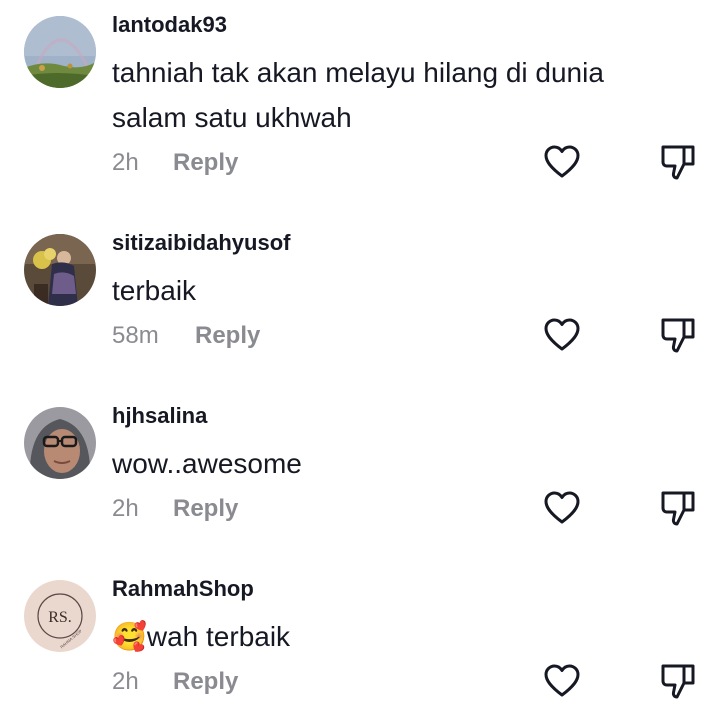 The height and width of the screenshot is (720, 720). Describe the element at coordinates (358, 72) in the screenshot. I see `comment-text-line: tahniah tak akan melayu hilang di dunia` at that location.